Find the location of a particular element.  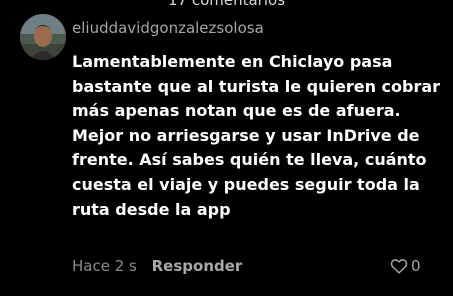

comment-timestamp: Hace 2 s is located at coordinates (104, 266).